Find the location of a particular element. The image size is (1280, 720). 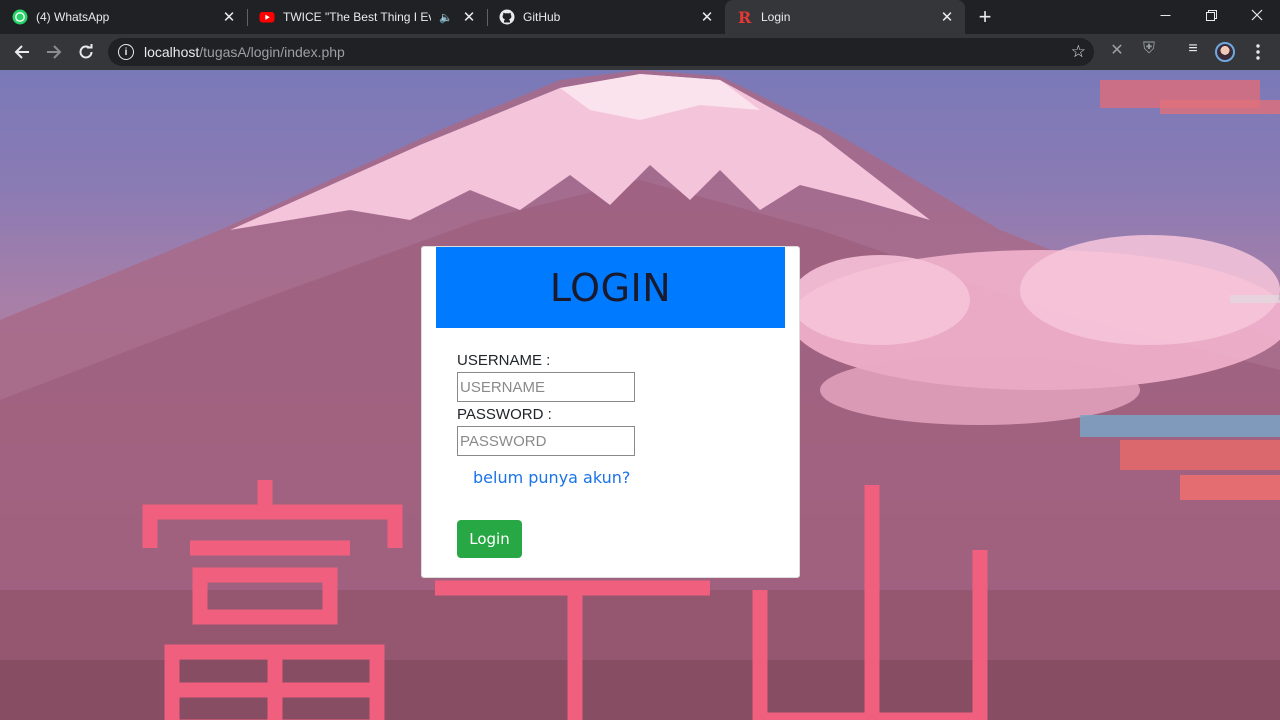

info-icon: i is located at coordinates (126, 52).